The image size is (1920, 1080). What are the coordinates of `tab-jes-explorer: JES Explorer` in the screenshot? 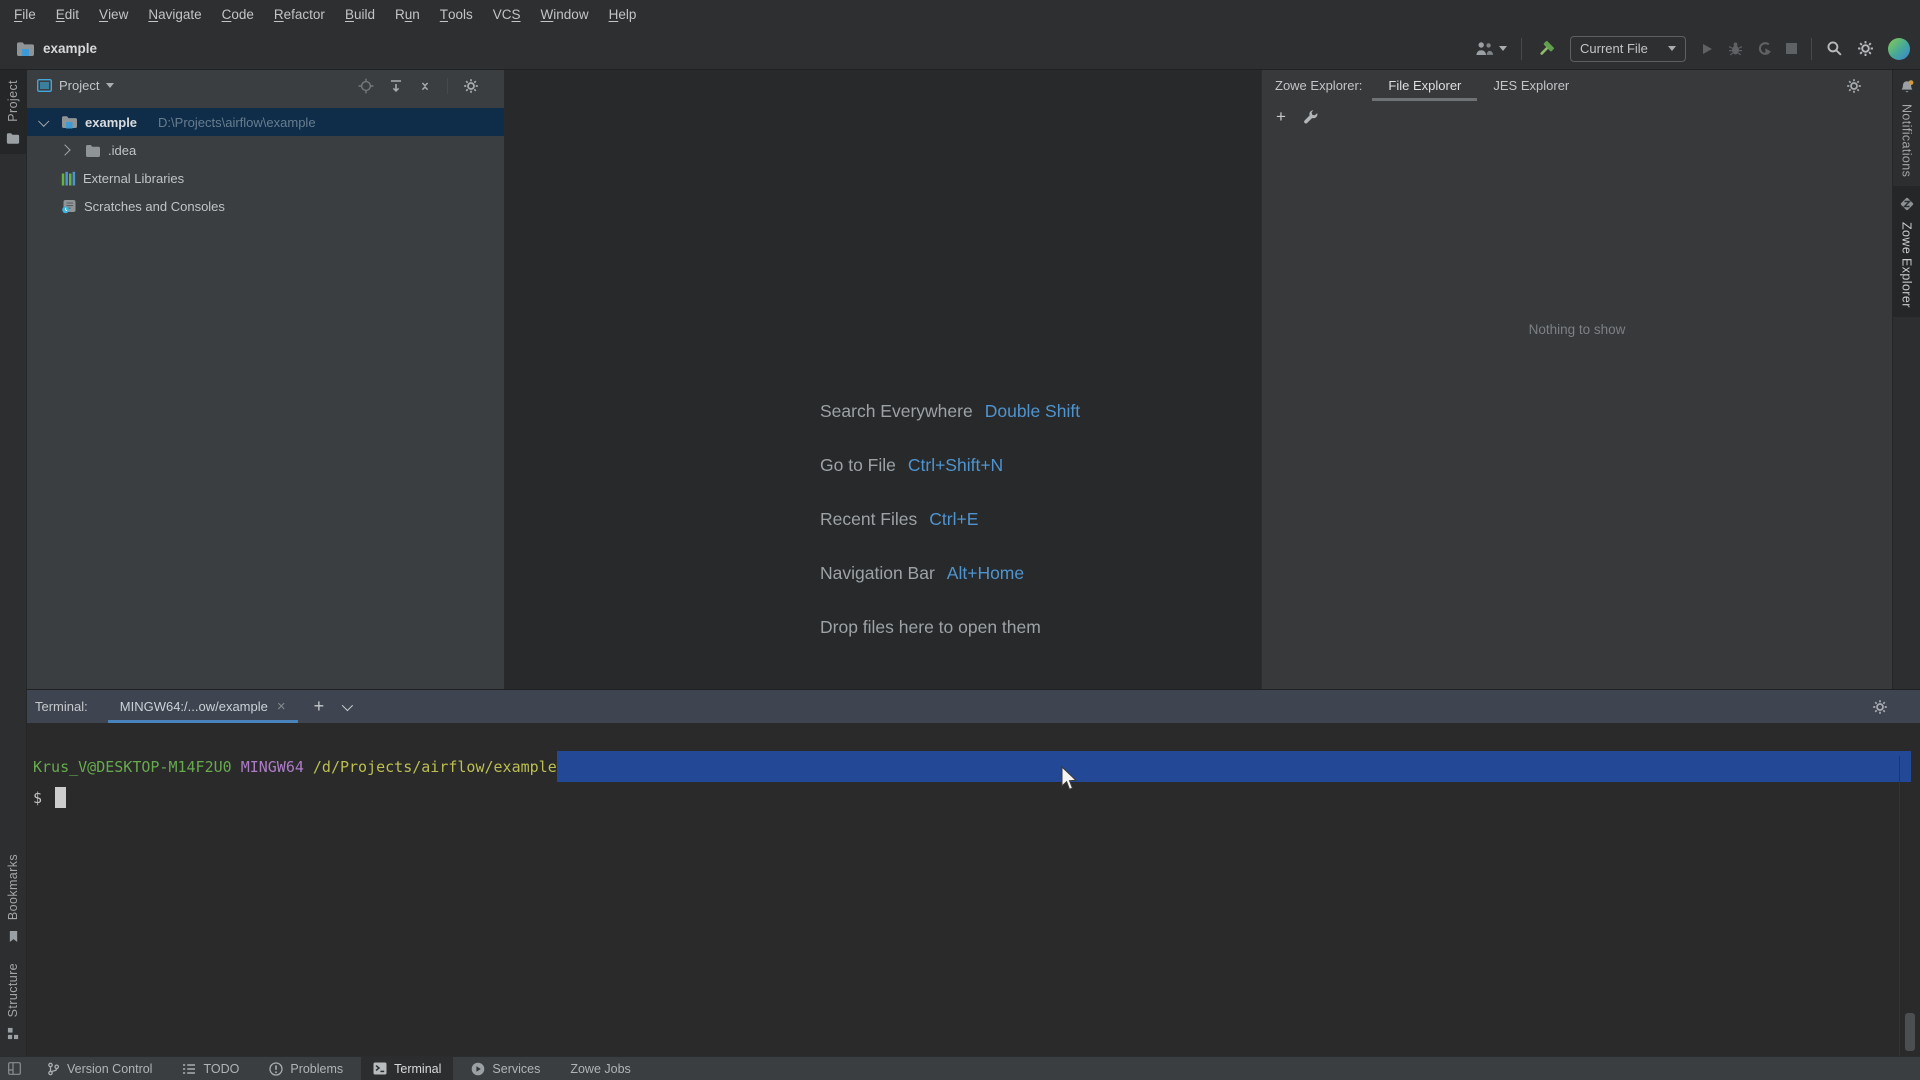 It's located at (1531, 85).